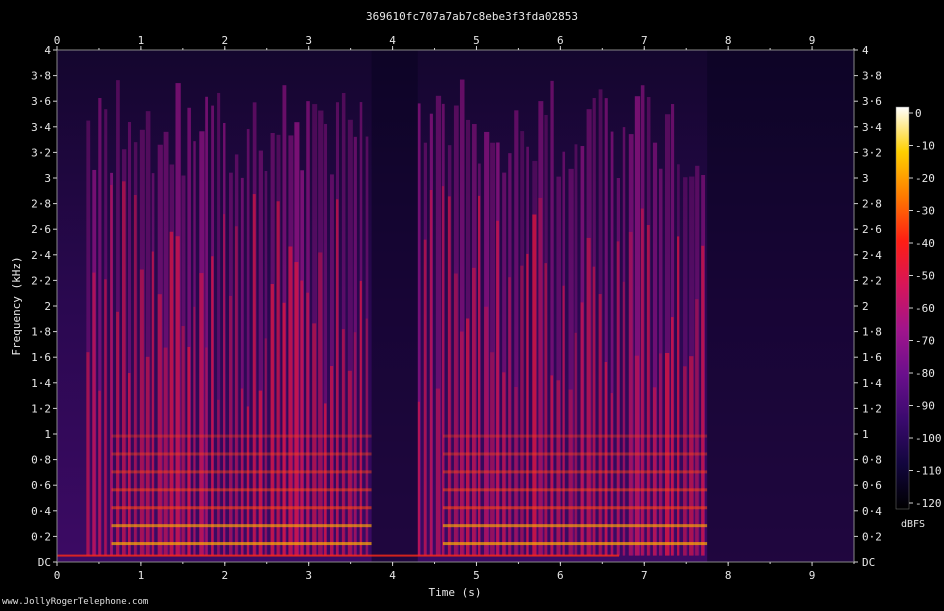 Image resolution: width=944 pixels, height=611 pixels. Describe the element at coordinates (872, 204) in the screenshot. I see `y-tick-label-right: 2·8` at that location.